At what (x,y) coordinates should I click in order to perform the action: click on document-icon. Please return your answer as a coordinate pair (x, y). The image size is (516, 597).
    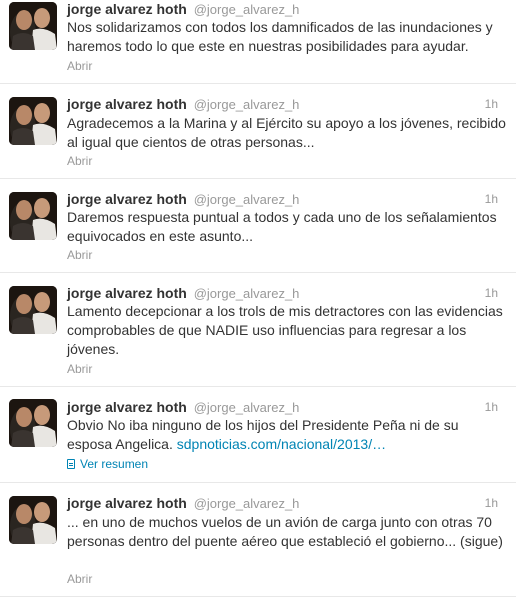
    Looking at the image, I should click on (71, 464).